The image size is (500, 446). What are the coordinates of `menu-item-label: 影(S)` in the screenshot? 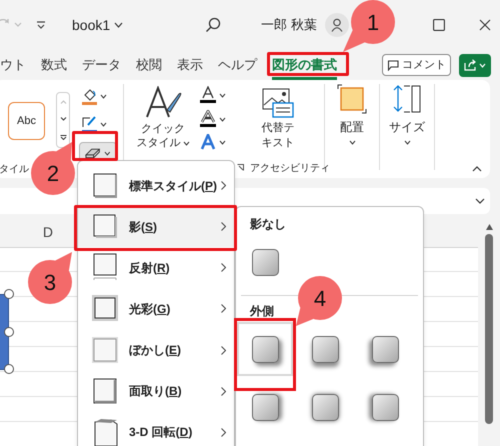 It's located at (143, 227).